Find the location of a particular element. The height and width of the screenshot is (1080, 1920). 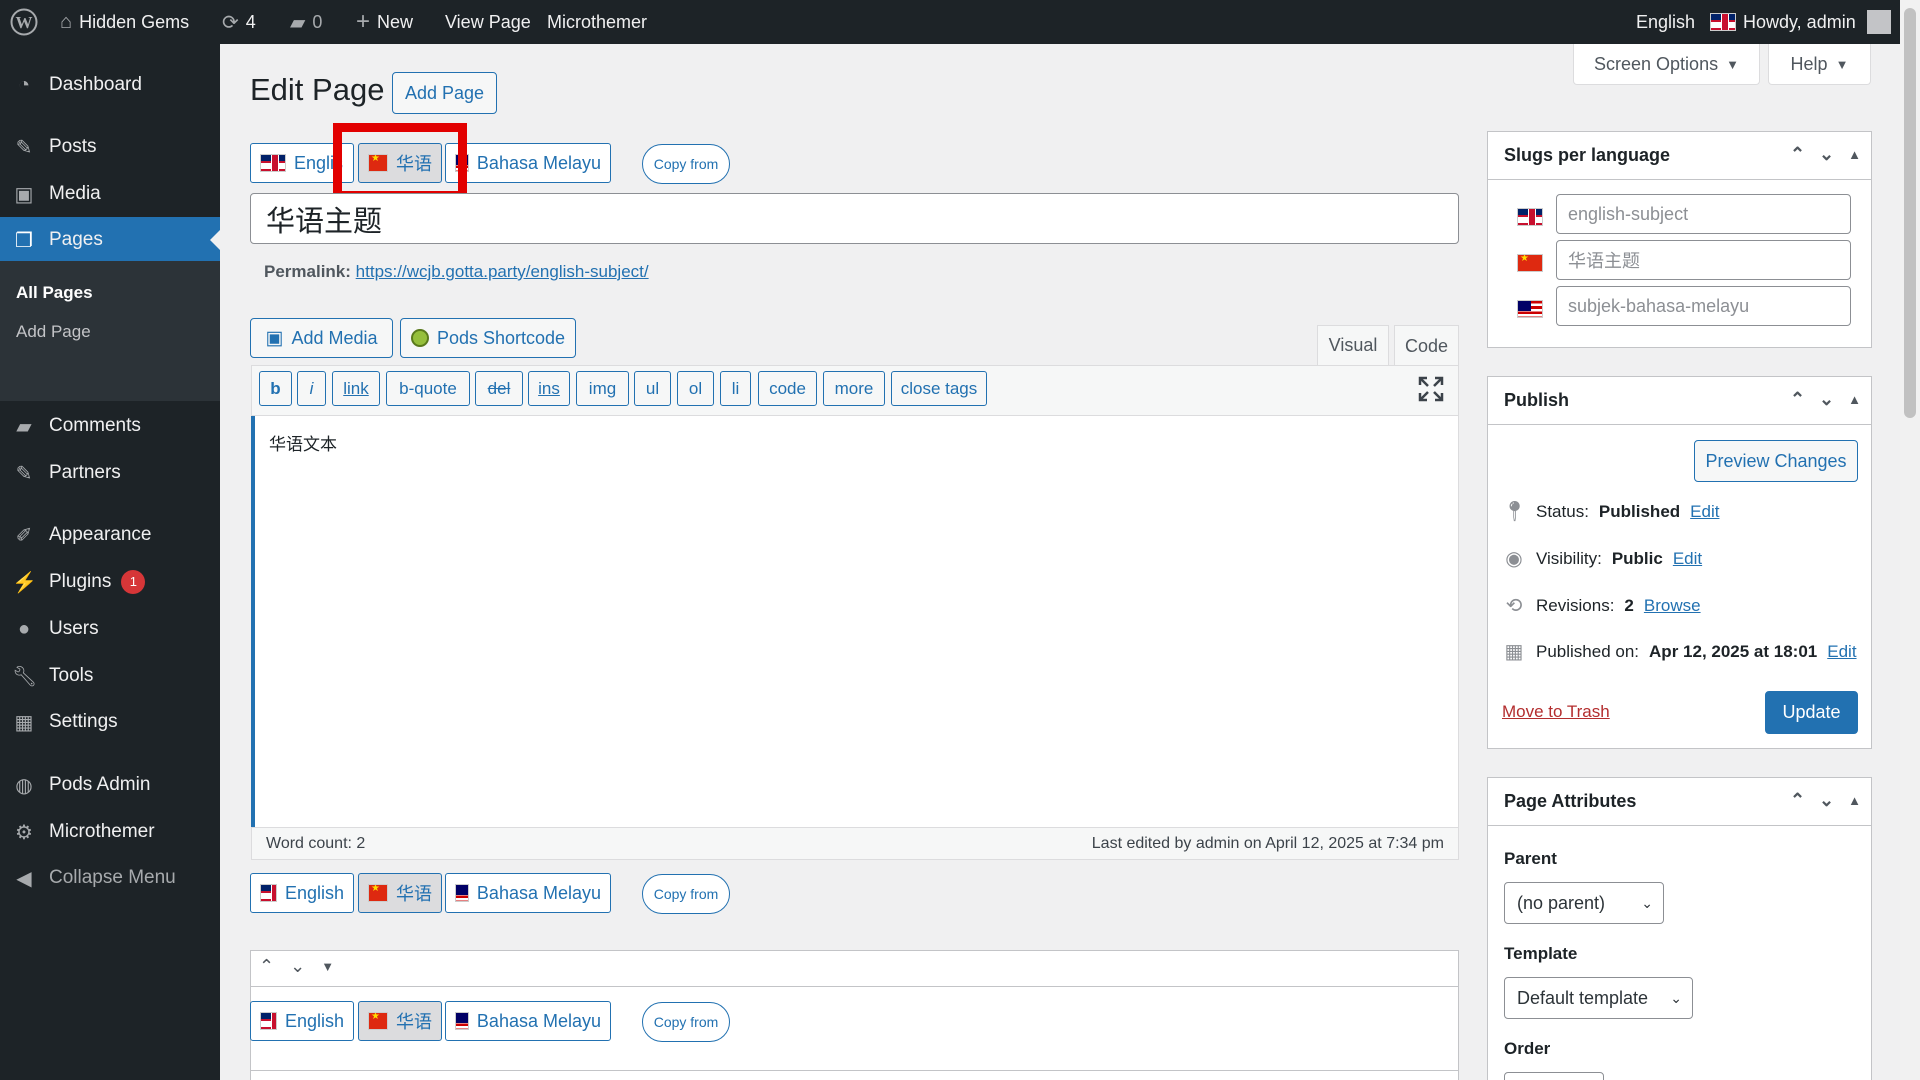

sidebar-item-dashboard: ◔ Dashboard is located at coordinates (110, 85).